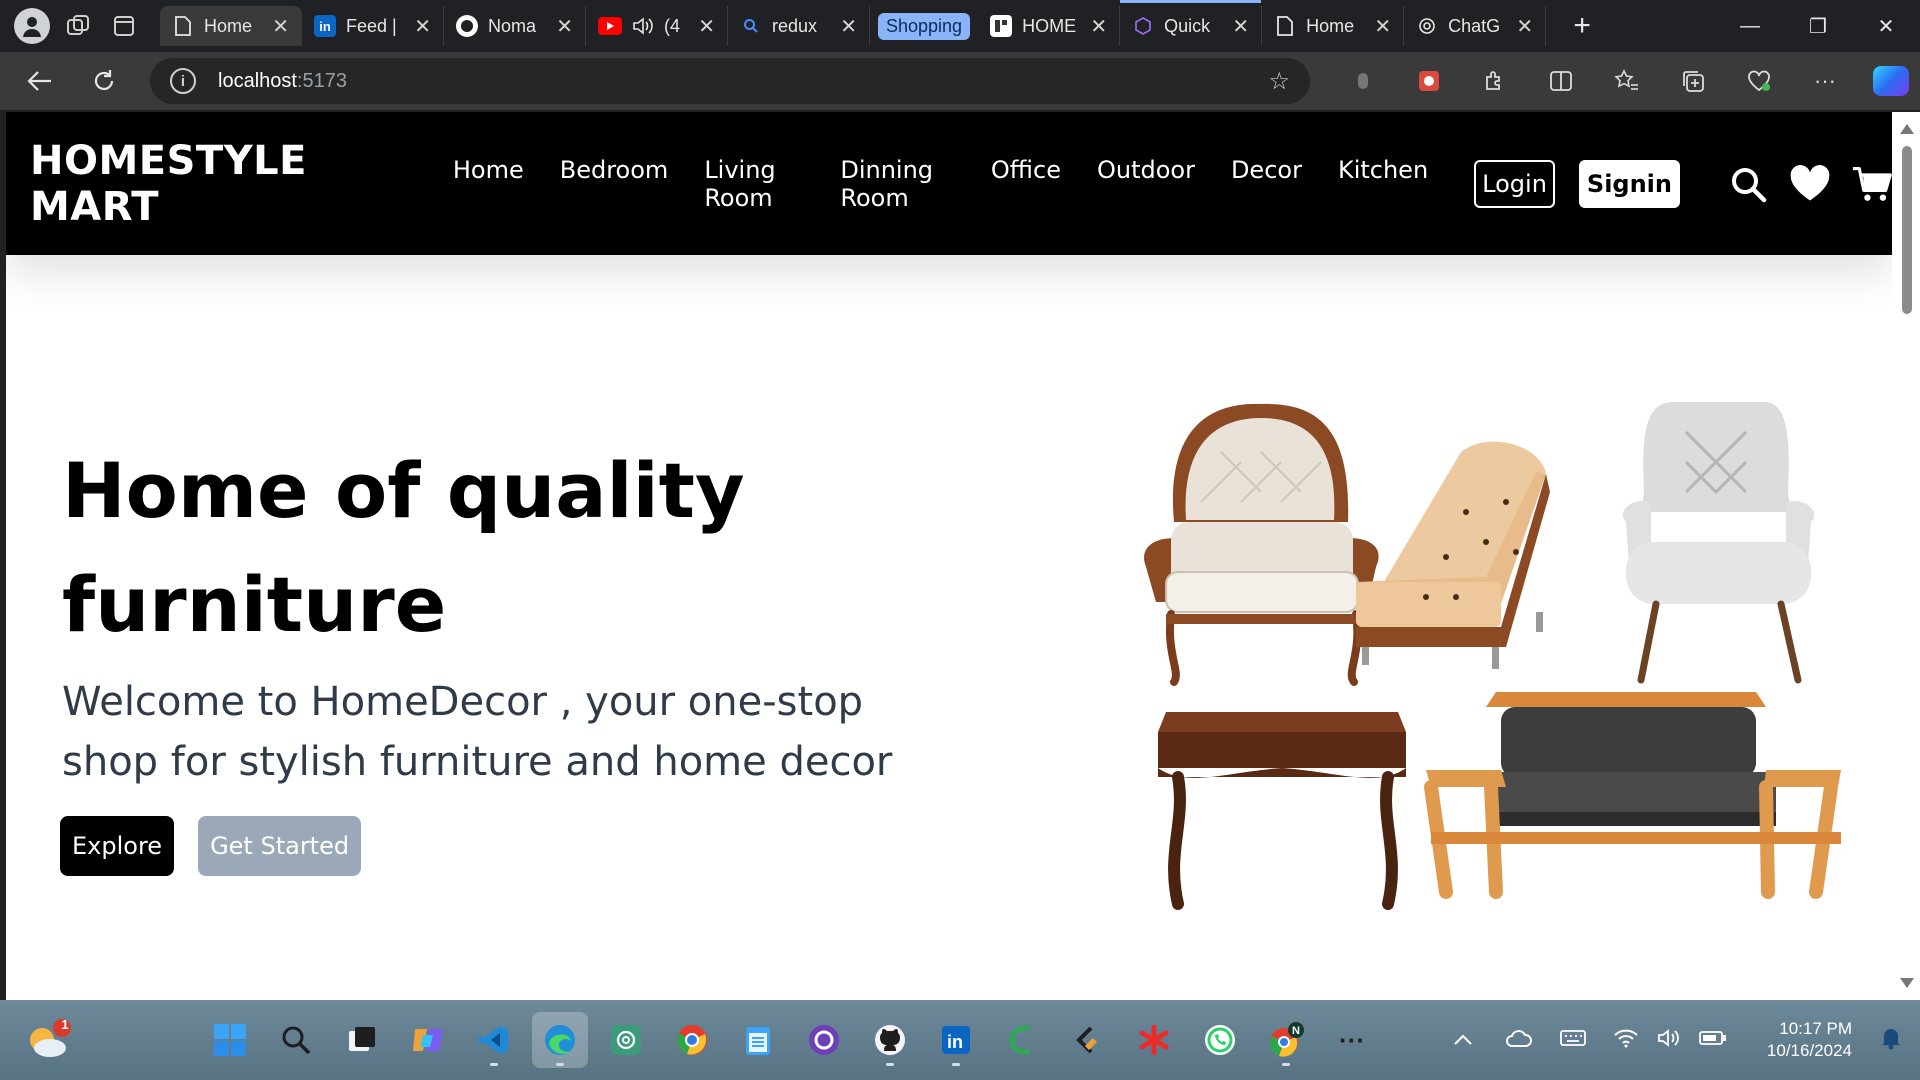  Describe the element at coordinates (1453, 555) in the screenshot. I see `chaise-lounge-illustration` at that location.